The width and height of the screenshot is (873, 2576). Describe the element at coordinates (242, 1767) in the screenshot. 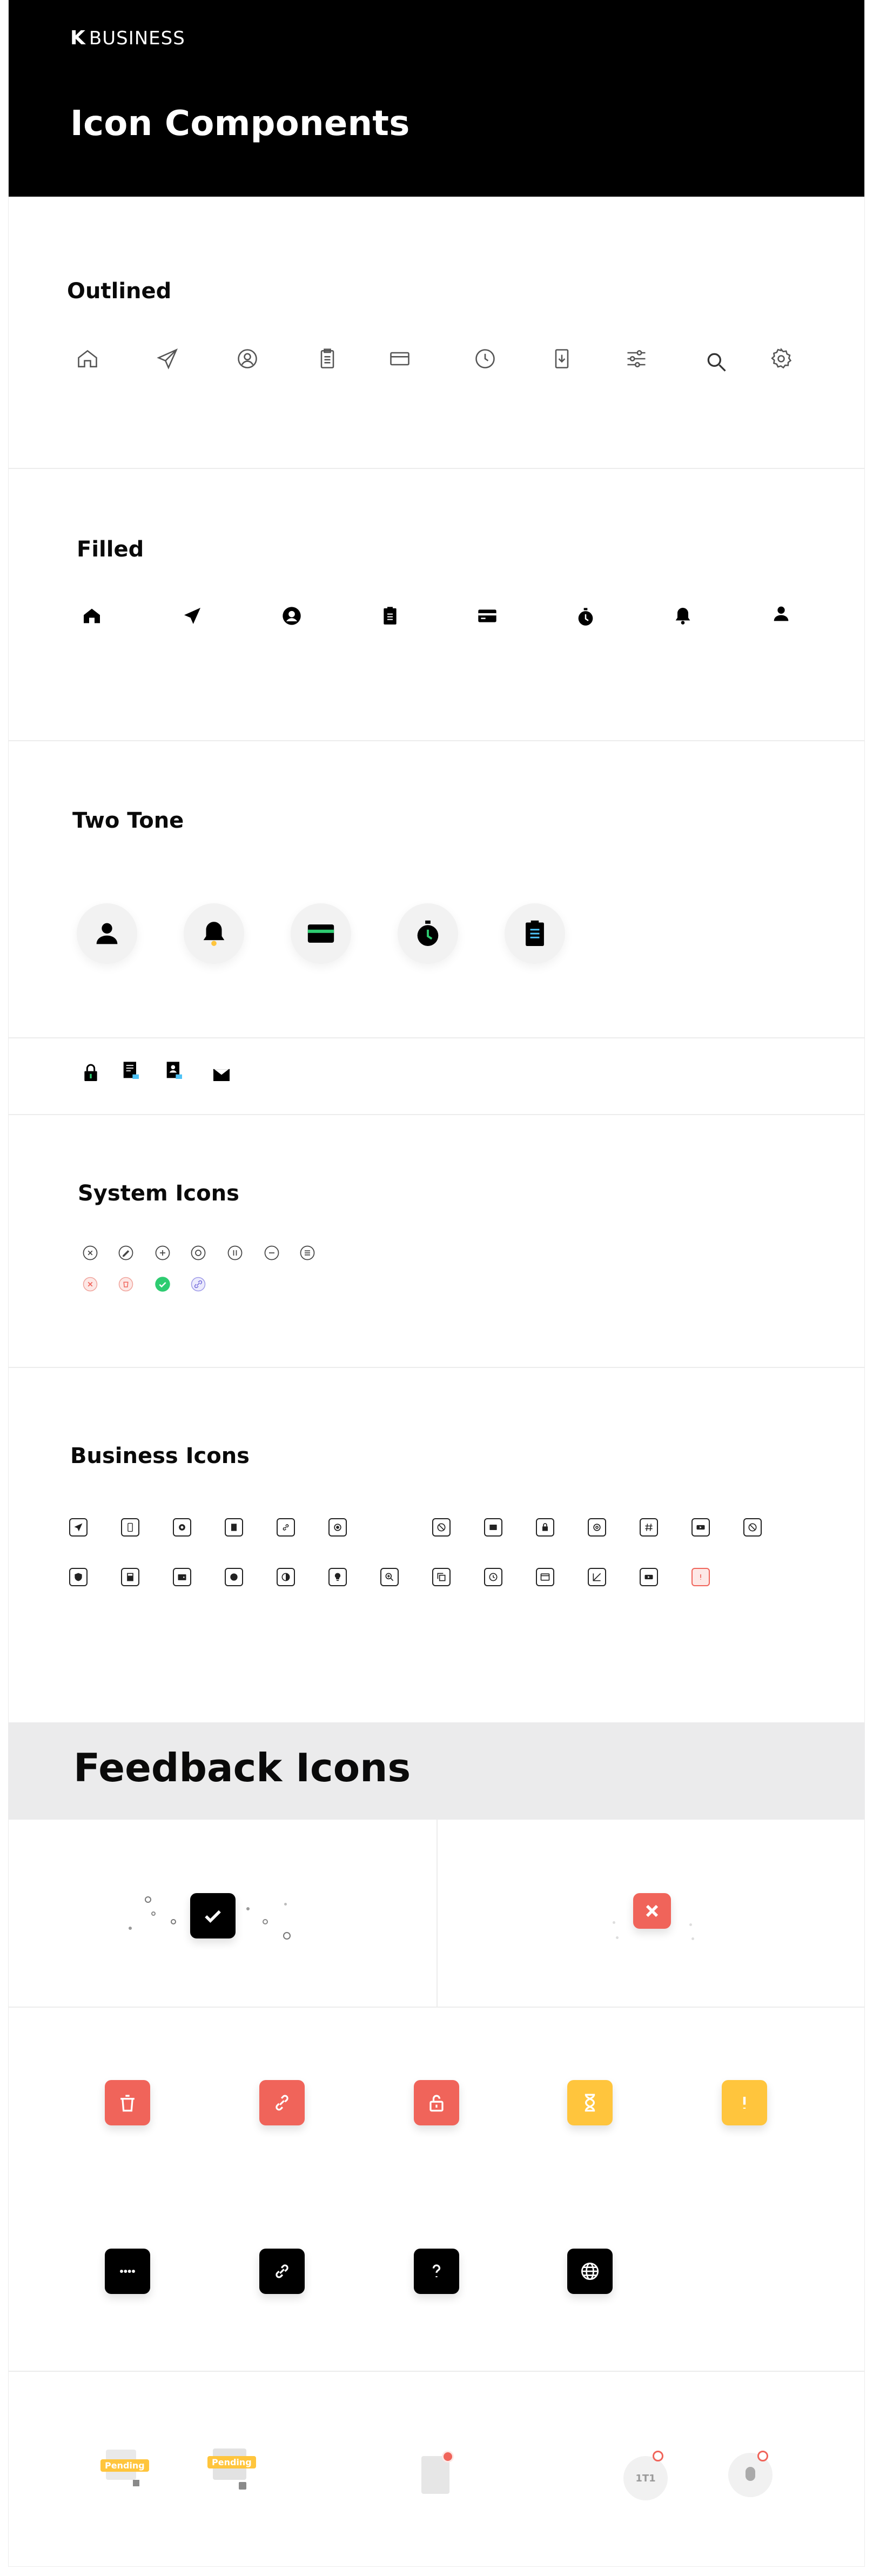

I see `section-title-feedback-icons: Feedback Icons` at that location.